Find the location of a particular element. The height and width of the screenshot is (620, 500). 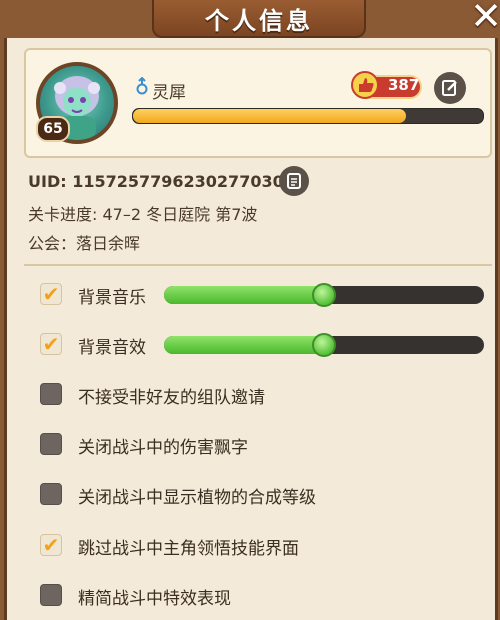

setting-row: ✔ 跳过战斗中主角领悟技能界面 is located at coordinates (265, 545).